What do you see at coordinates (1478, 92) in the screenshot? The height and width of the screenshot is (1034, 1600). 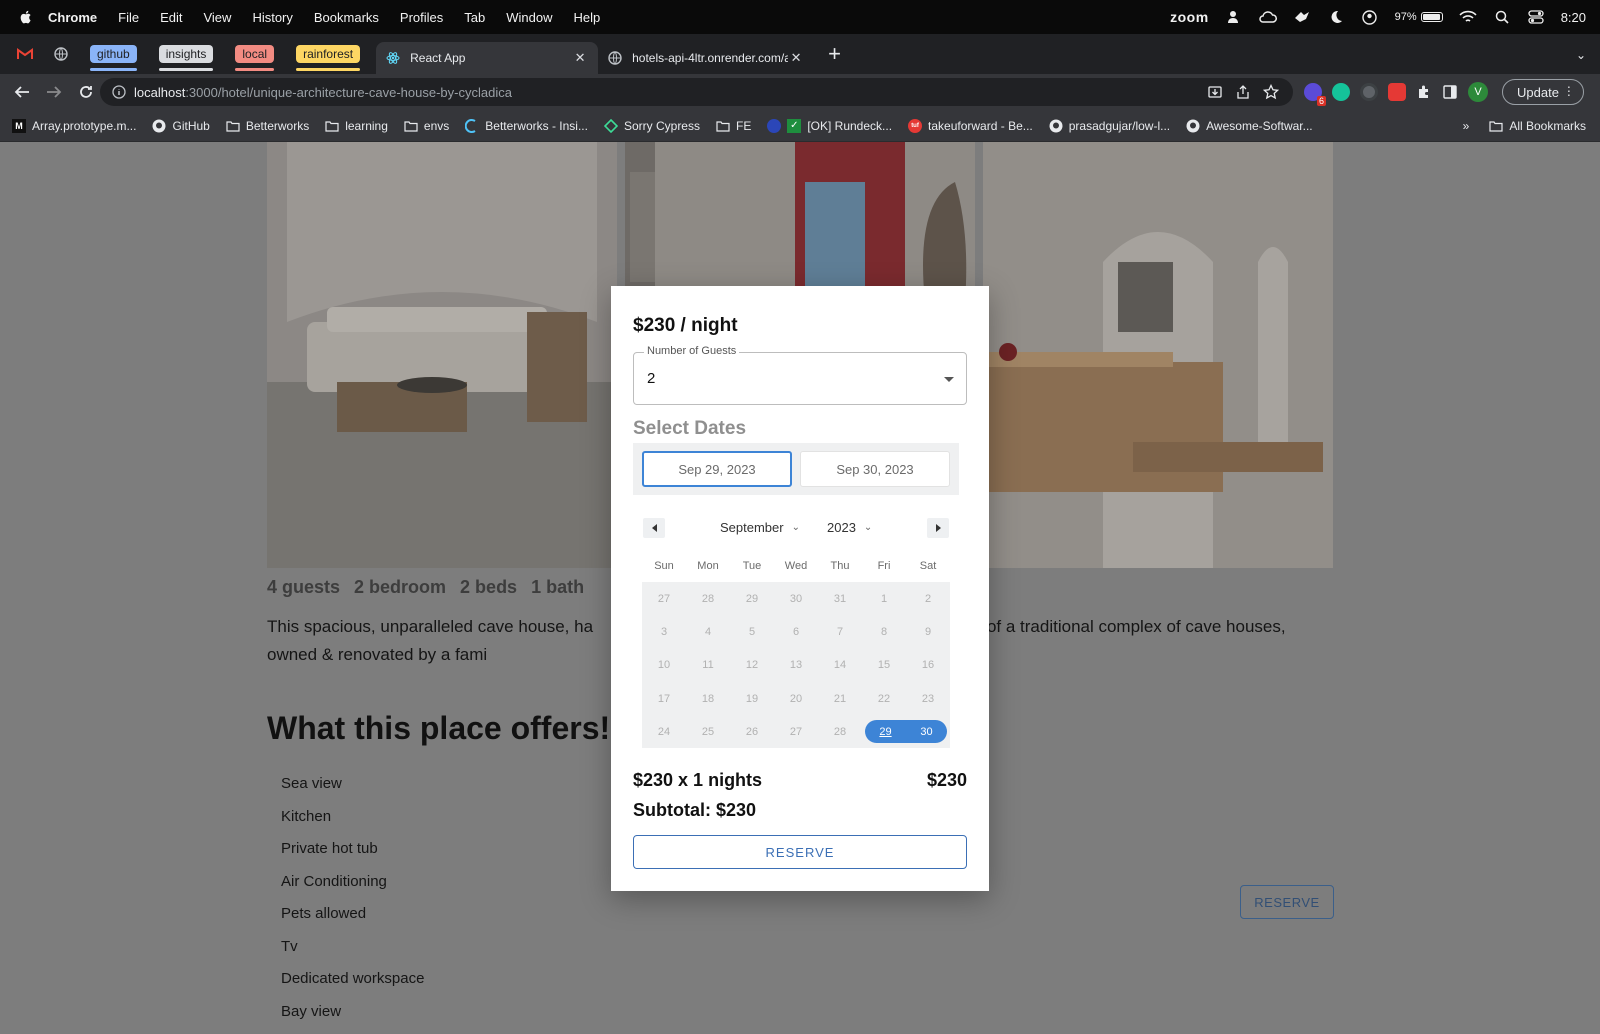 I see `profile-avatar: V` at bounding box center [1478, 92].